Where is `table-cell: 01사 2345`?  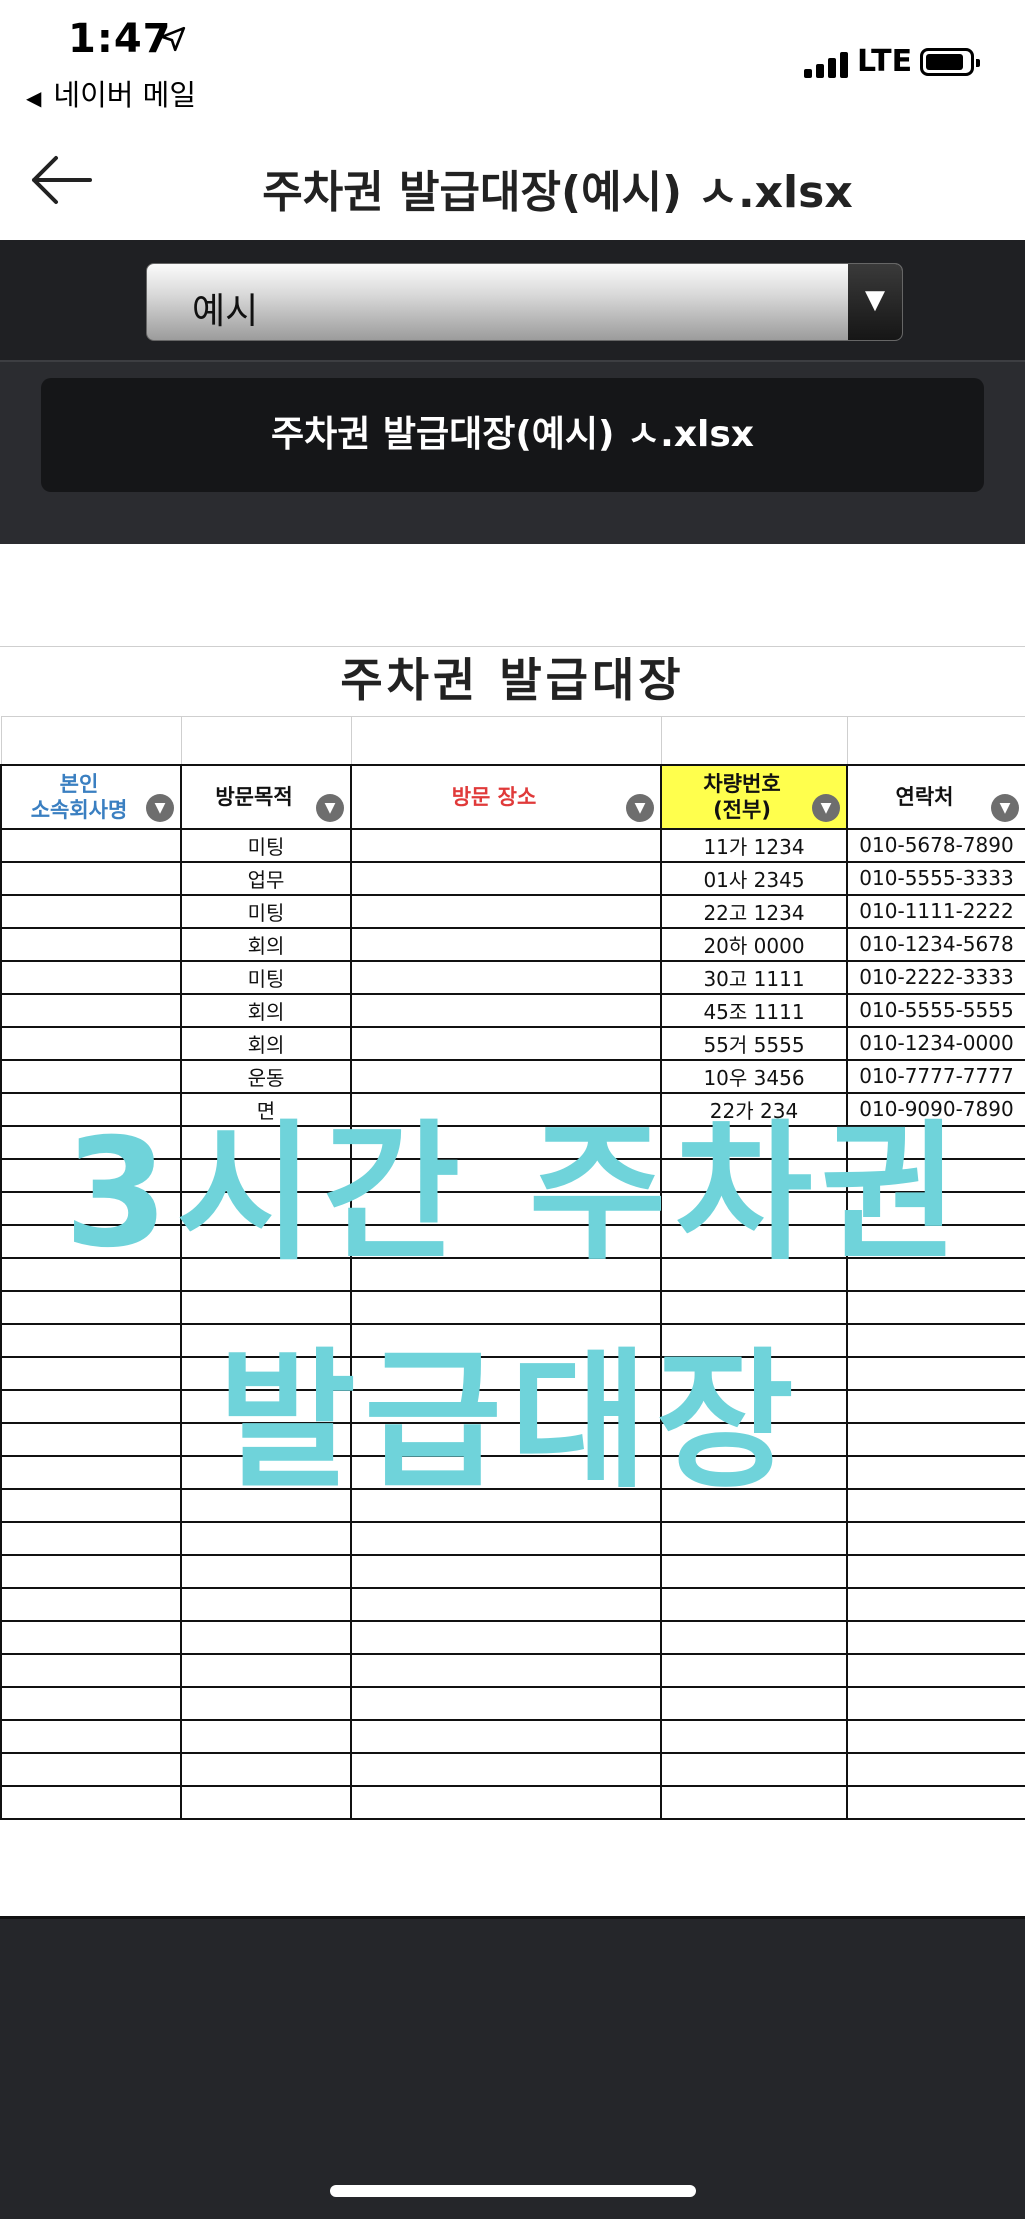 table-cell: 01사 2345 is located at coordinates (754, 878).